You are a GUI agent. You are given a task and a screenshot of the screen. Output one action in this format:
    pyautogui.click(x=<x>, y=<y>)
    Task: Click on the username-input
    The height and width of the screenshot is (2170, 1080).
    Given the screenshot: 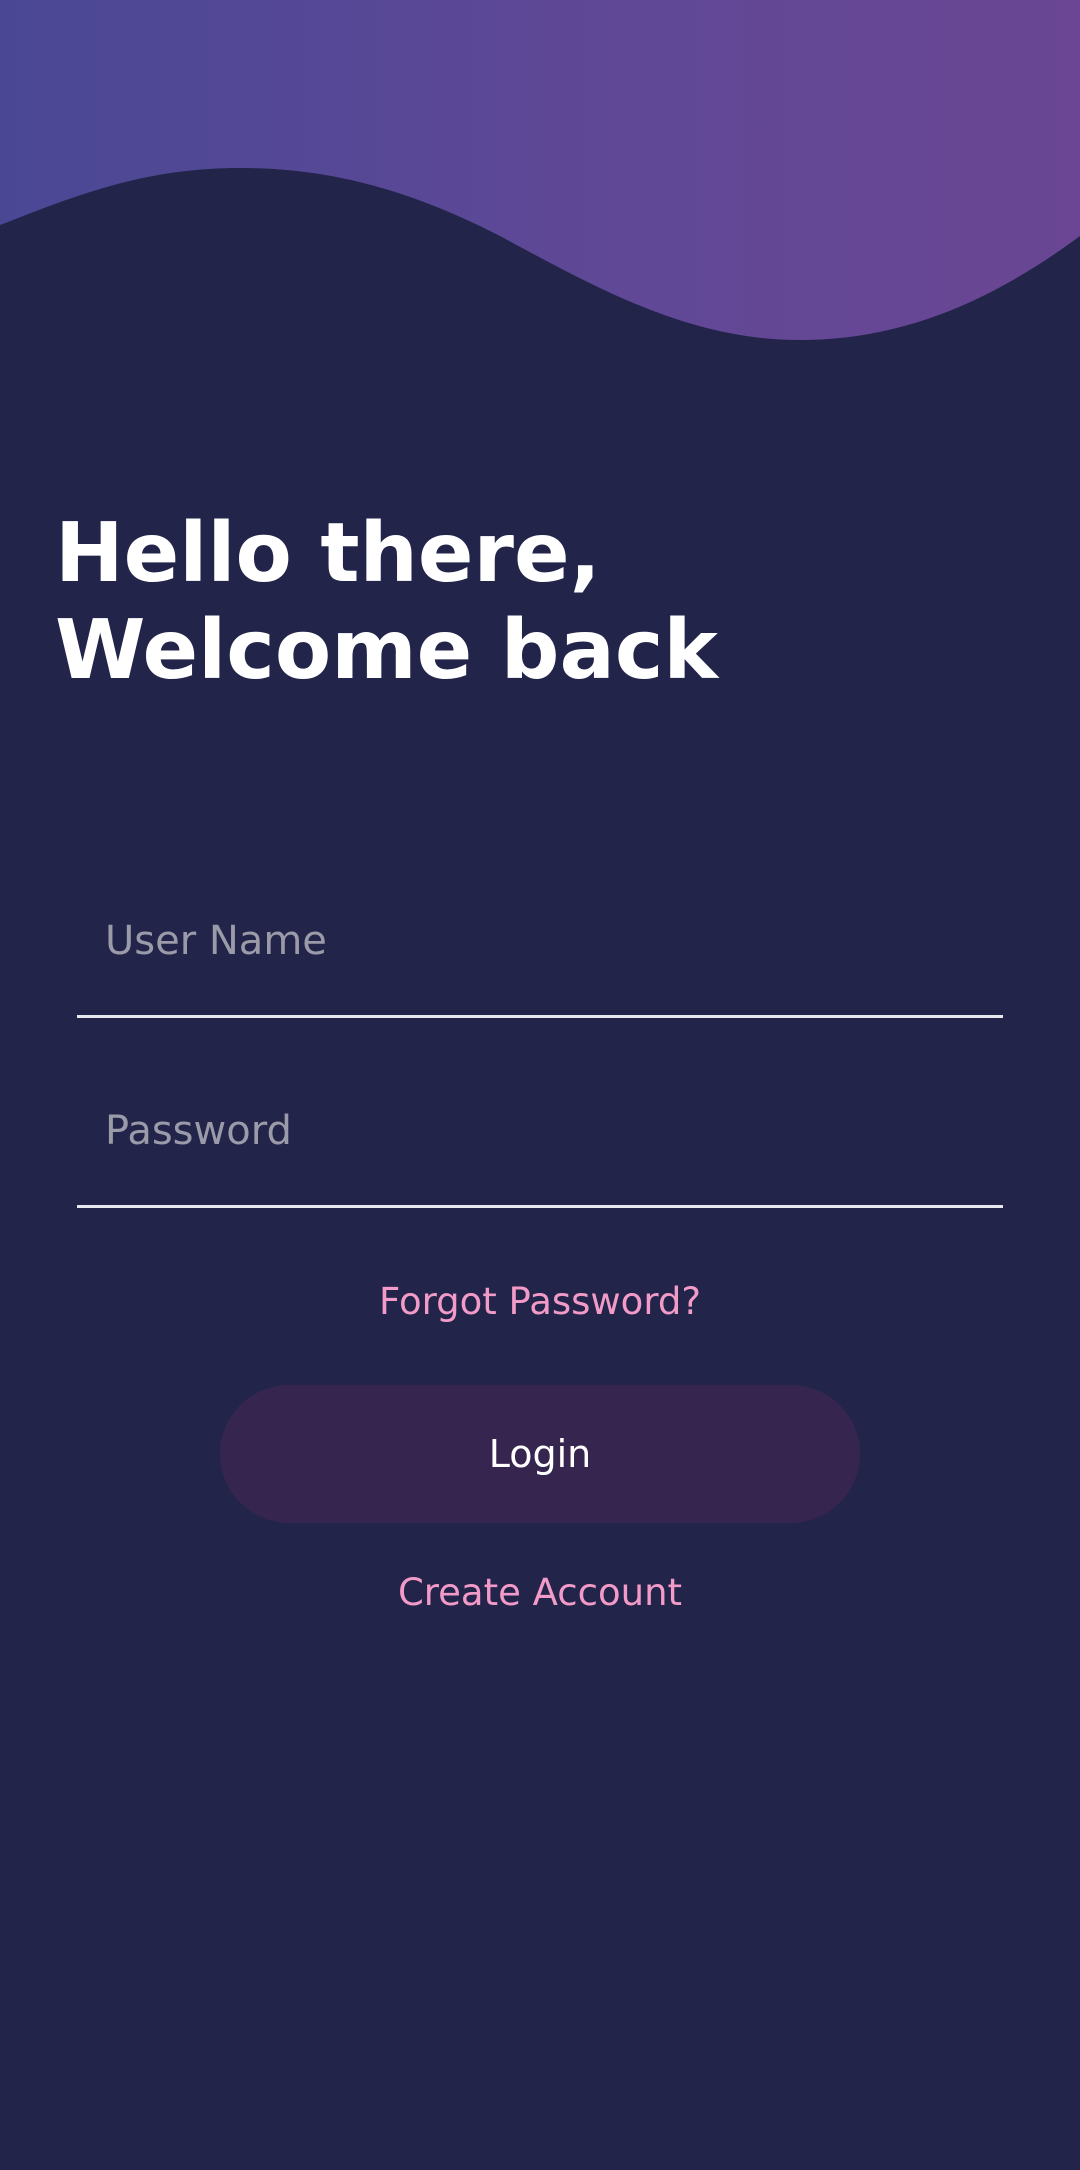 What is the action you would take?
    pyautogui.click(x=545, y=941)
    